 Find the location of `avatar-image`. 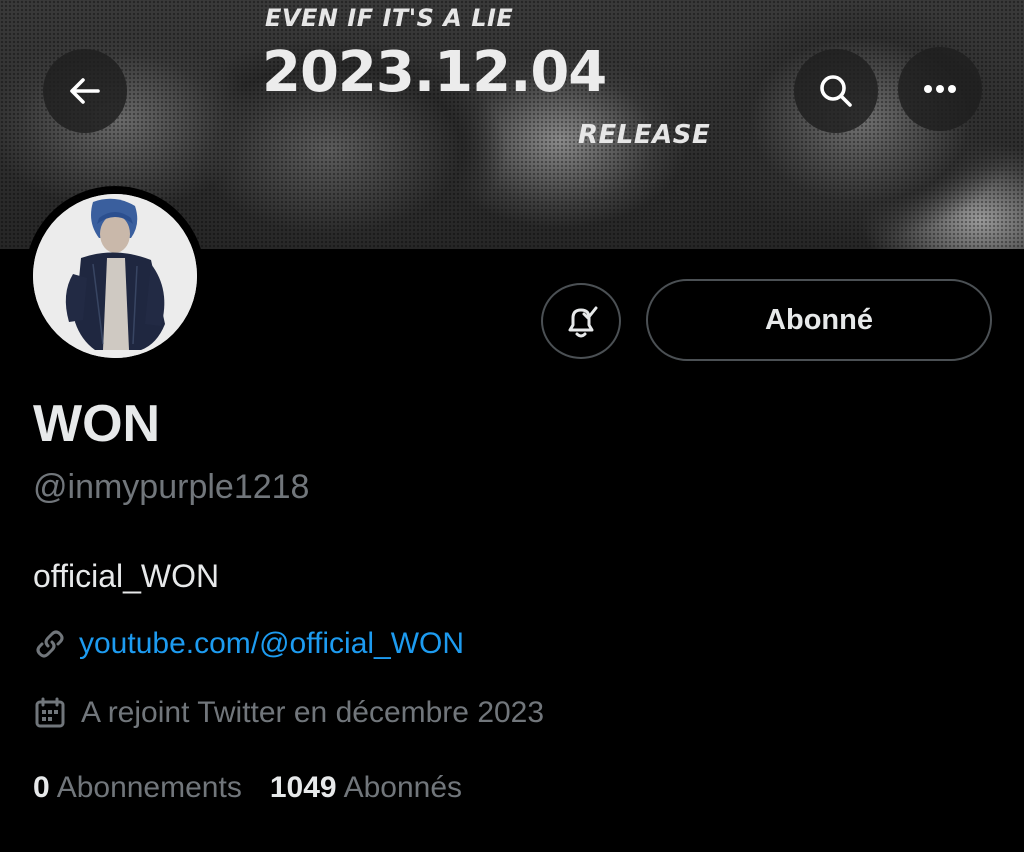

avatar-image is located at coordinates (115, 276).